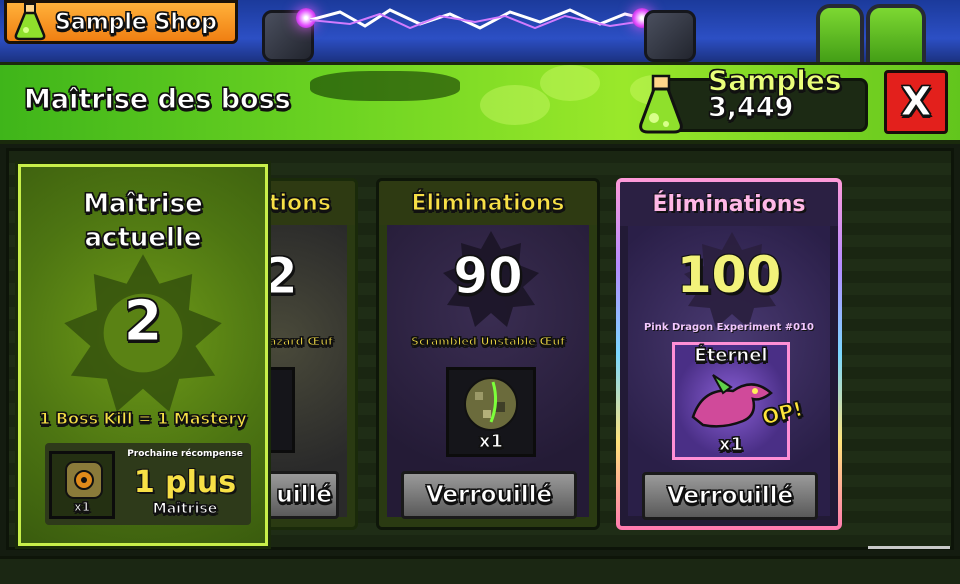  I want to click on lightning-bolt-icon, so click(480, 19).